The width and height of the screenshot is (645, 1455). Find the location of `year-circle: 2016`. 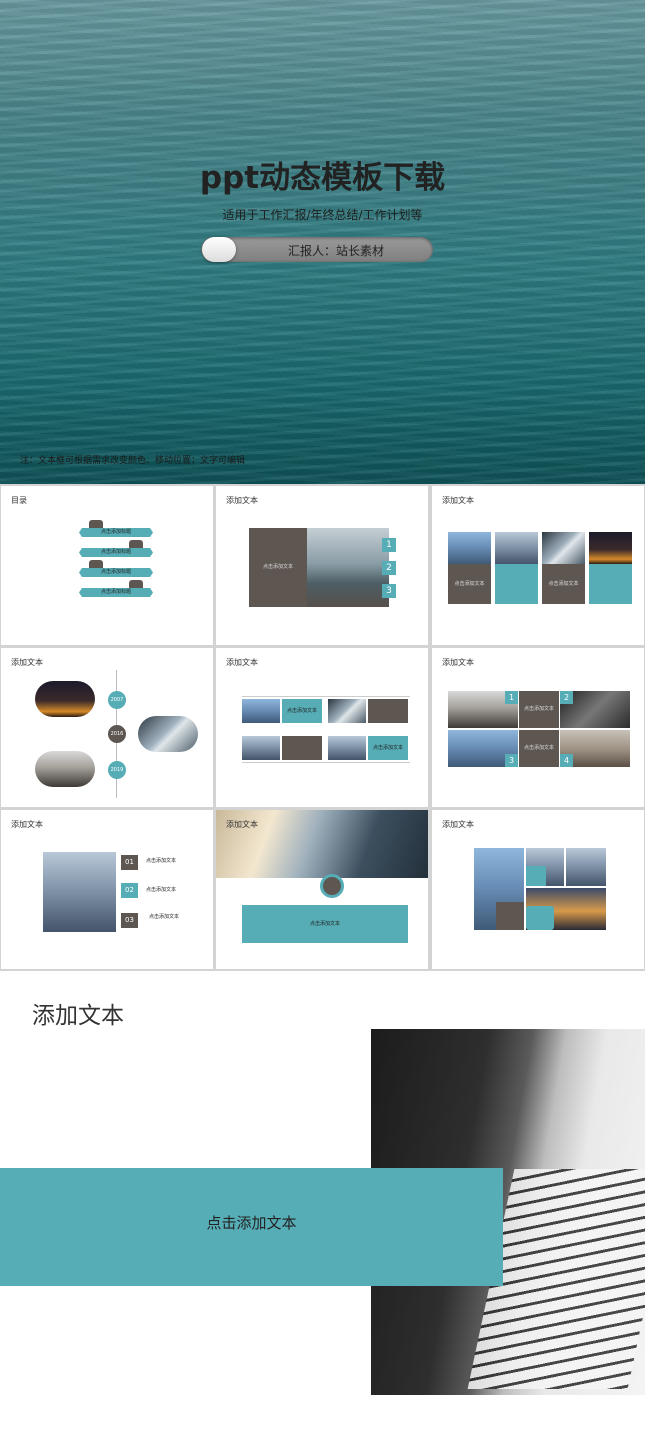

year-circle: 2016 is located at coordinates (117, 734).